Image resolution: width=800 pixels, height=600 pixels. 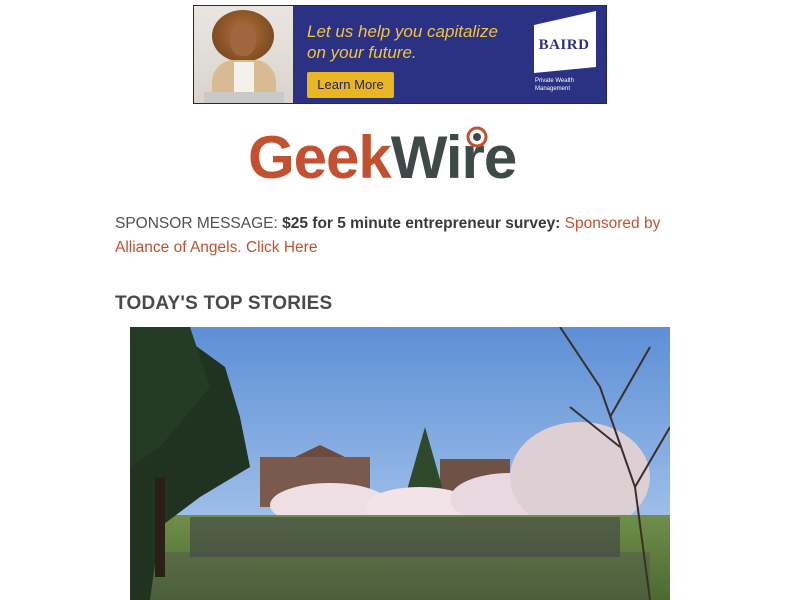 What do you see at coordinates (196, 223) in the screenshot?
I see `sponsor-lead: SPONSOR MESSAGE:` at bounding box center [196, 223].